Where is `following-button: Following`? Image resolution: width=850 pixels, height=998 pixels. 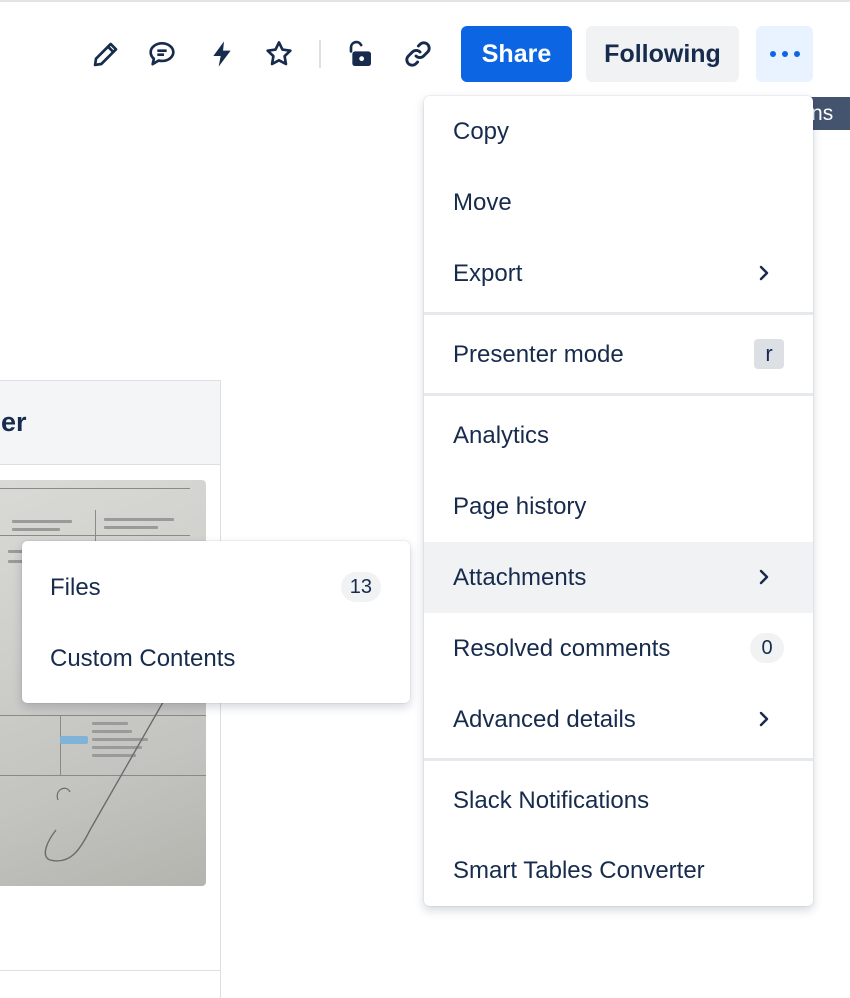 following-button: Following is located at coordinates (662, 54).